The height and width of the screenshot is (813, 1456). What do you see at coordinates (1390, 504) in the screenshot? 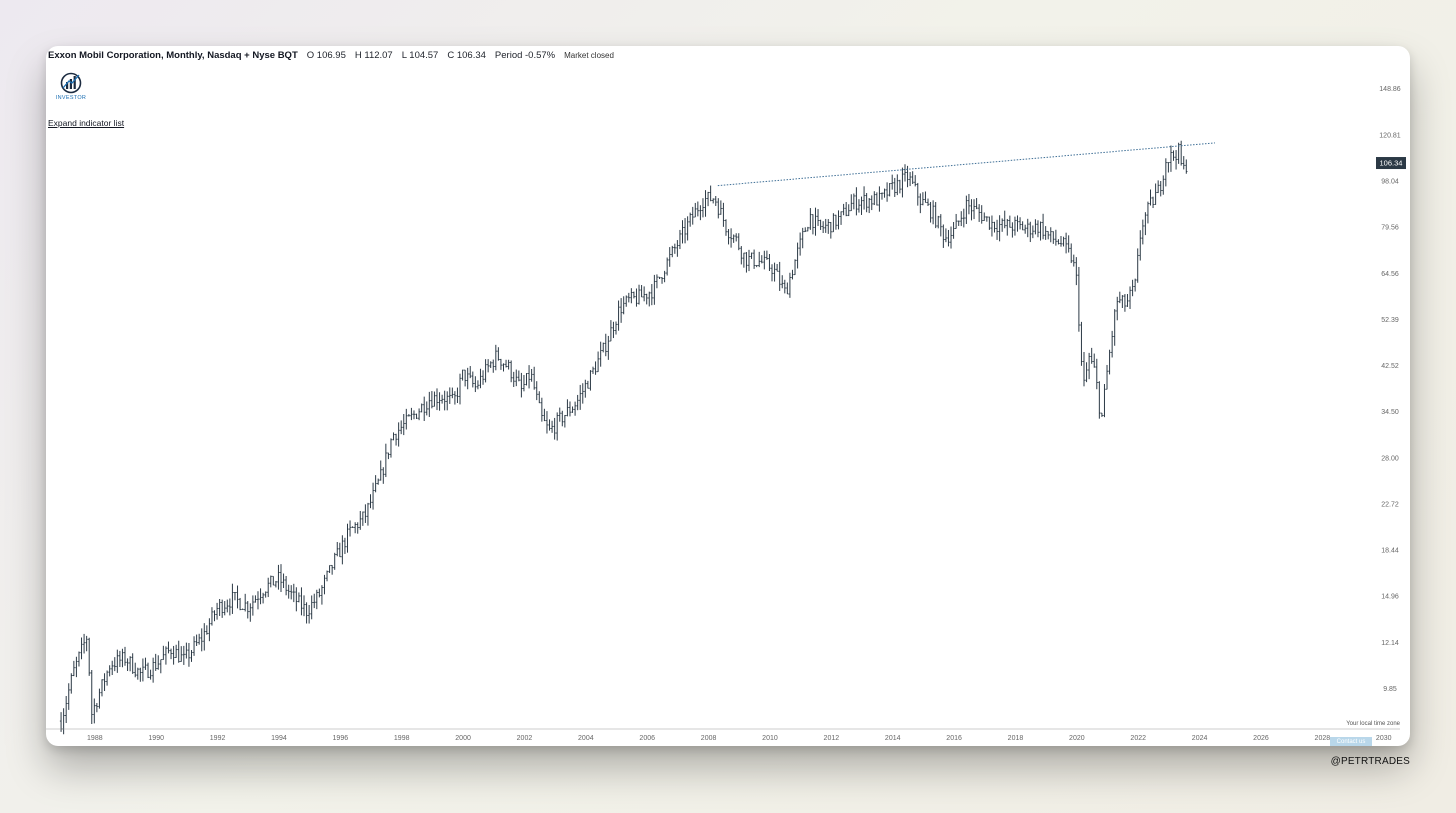
I see `y-tick-label: 22.72` at bounding box center [1390, 504].